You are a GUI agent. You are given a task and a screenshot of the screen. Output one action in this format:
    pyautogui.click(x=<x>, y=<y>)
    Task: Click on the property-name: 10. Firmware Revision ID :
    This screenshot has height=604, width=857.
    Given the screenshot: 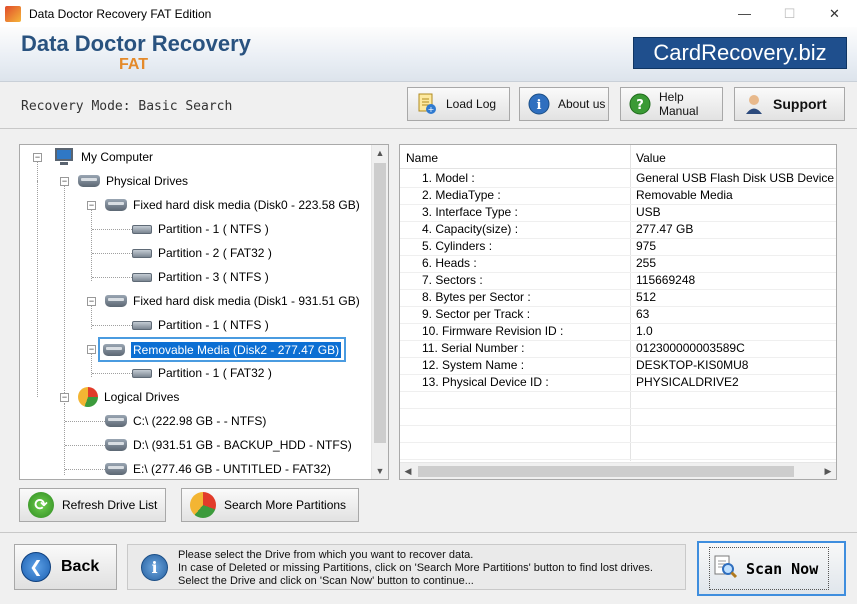 What is the action you would take?
    pyautogui.click(x=493, y=331)
    